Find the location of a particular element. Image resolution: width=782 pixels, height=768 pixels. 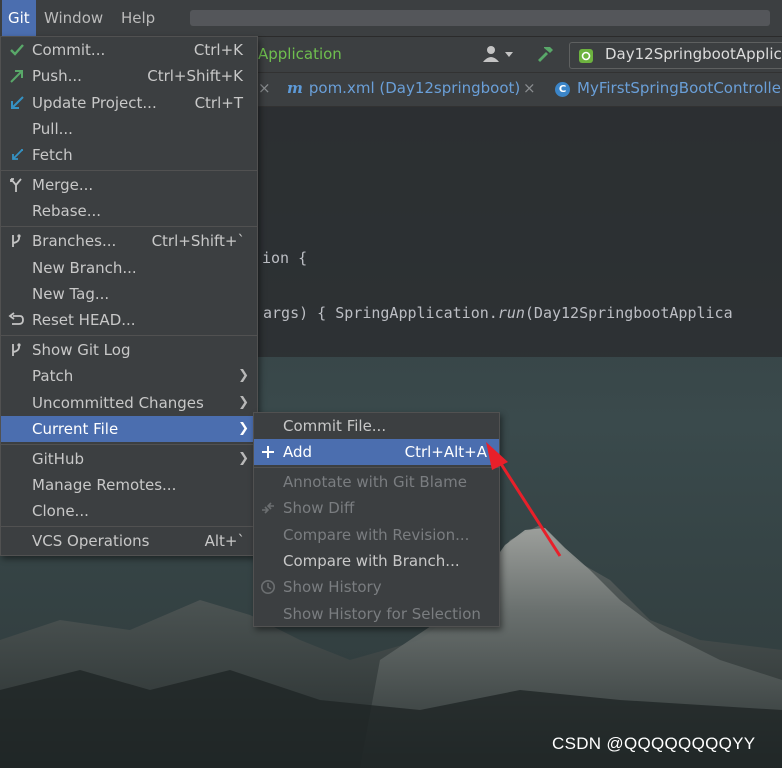

menu-item-push: Push... Ctrl+Shift+K is located at coordinates (129, 76).